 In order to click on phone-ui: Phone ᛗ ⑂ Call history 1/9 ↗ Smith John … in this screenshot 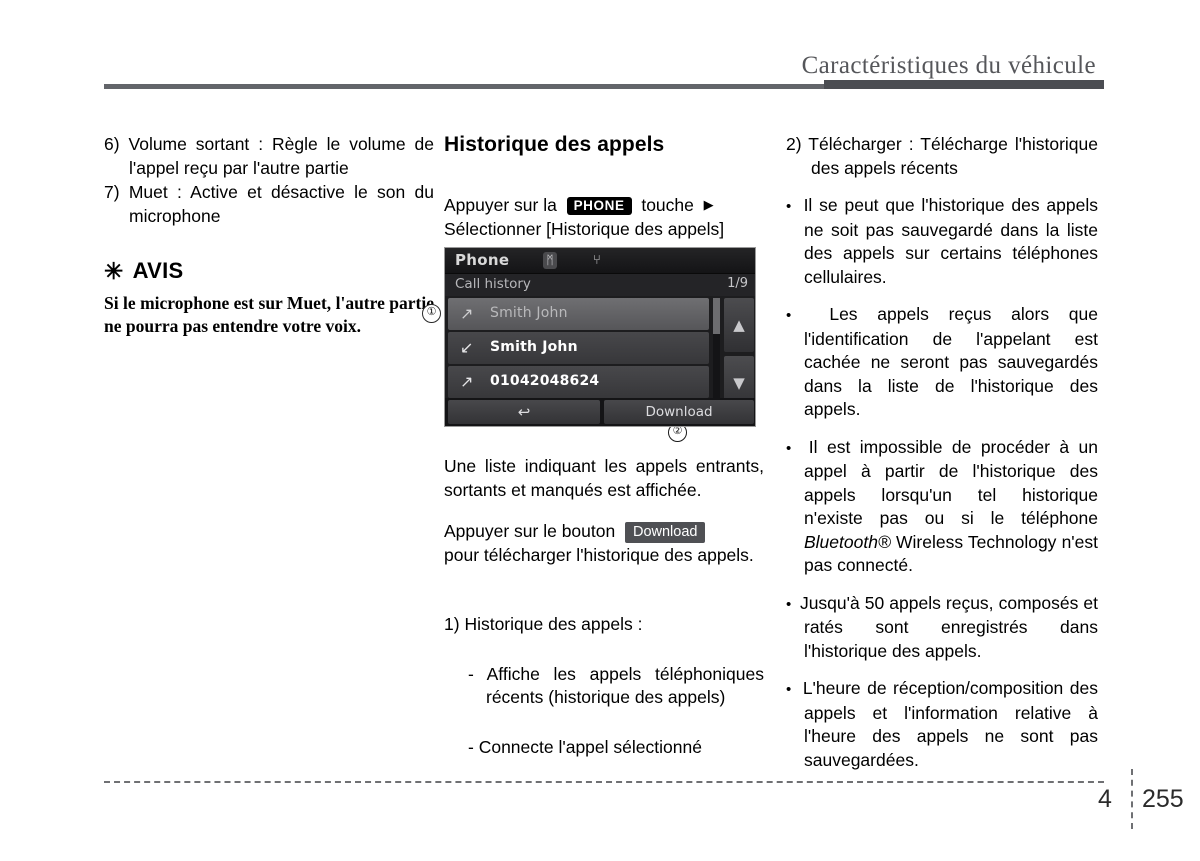, I will do `click(600, 337)`.